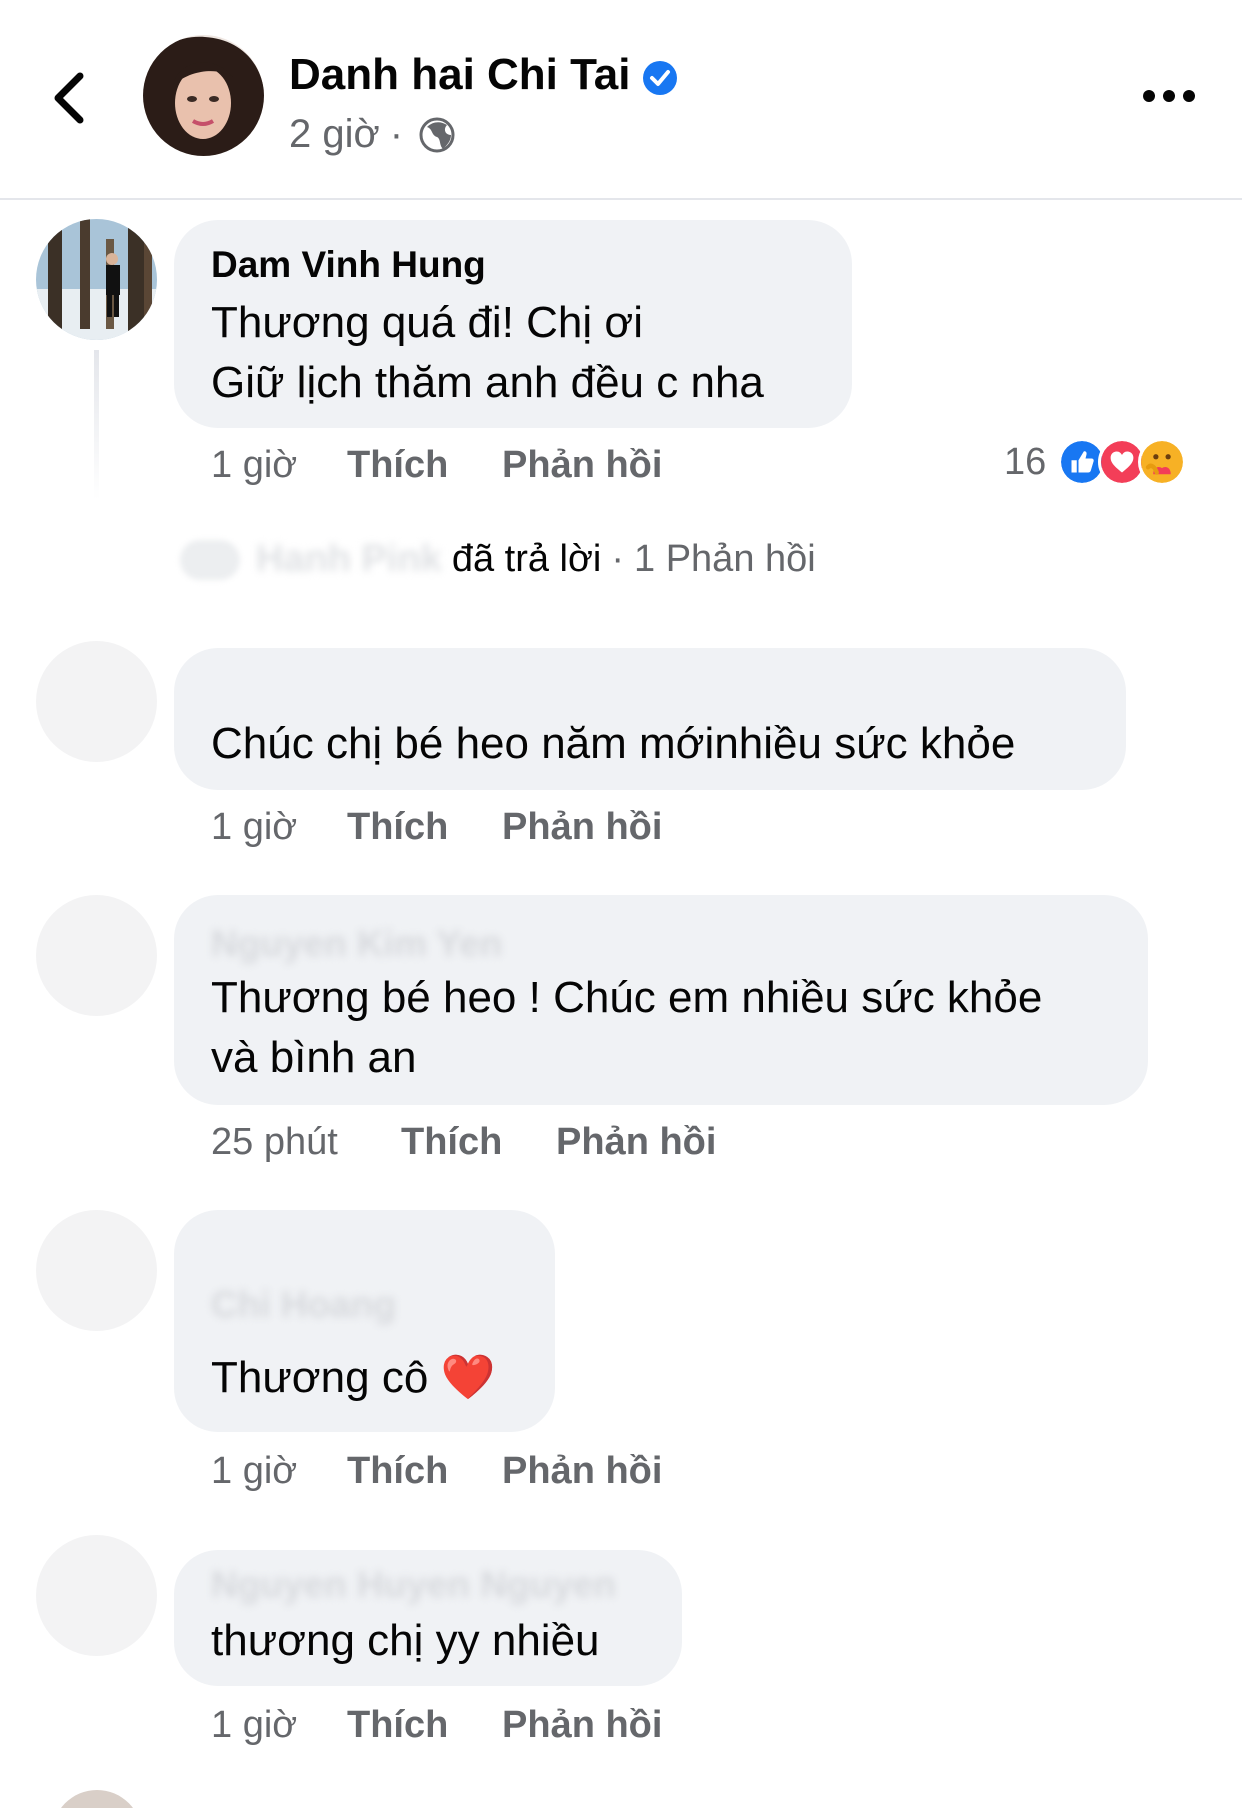 The height and width of the screenshot is (1808, 1242). Describe the element at coordinates (427, 322) in the screenshot. I see `comment-text-line: Thương quá đi! Chị ơi` at that location.